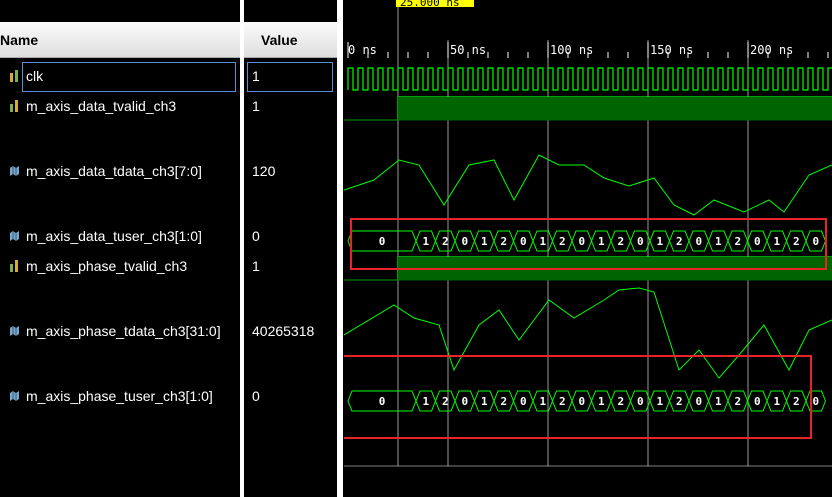  What do you see at coordinates (589, 79) in the screenshot?
I see `clk-waveform` at bounding box center [589, 79].